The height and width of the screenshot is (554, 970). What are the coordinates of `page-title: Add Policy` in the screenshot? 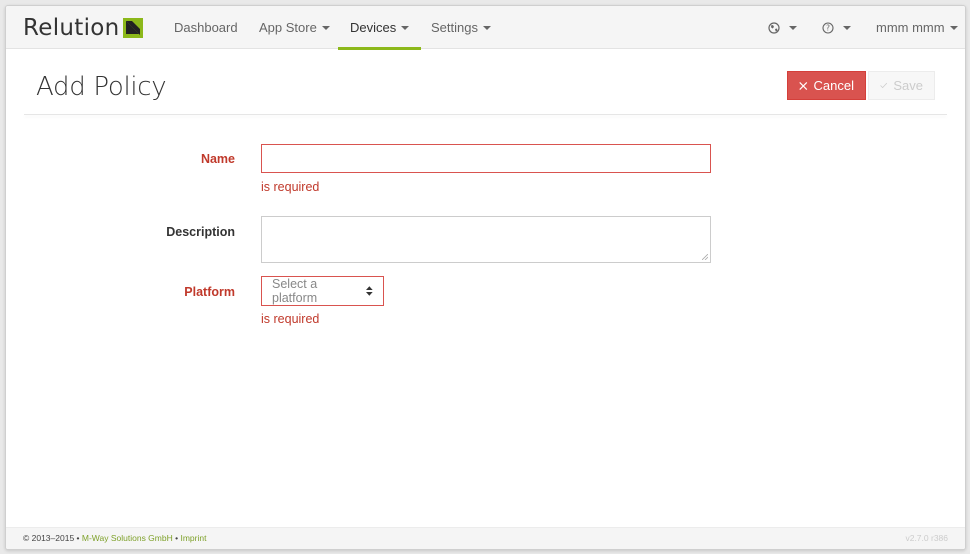 It's located at (101, 87).